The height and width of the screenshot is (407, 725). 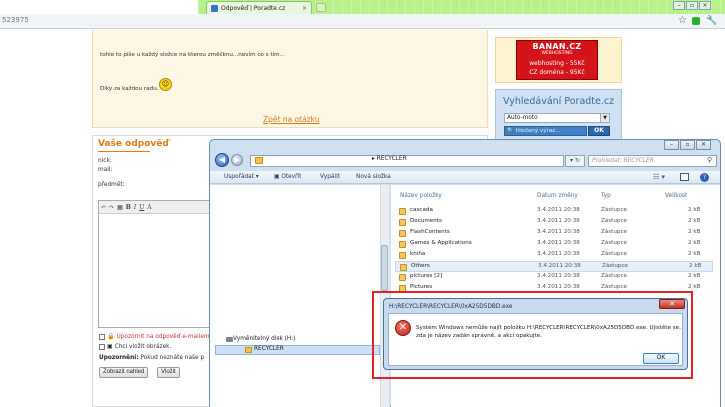 What do you see at coordinates (535, 339) in the screenshot?
I see `dialog-body` at bounding box center [535, 339].